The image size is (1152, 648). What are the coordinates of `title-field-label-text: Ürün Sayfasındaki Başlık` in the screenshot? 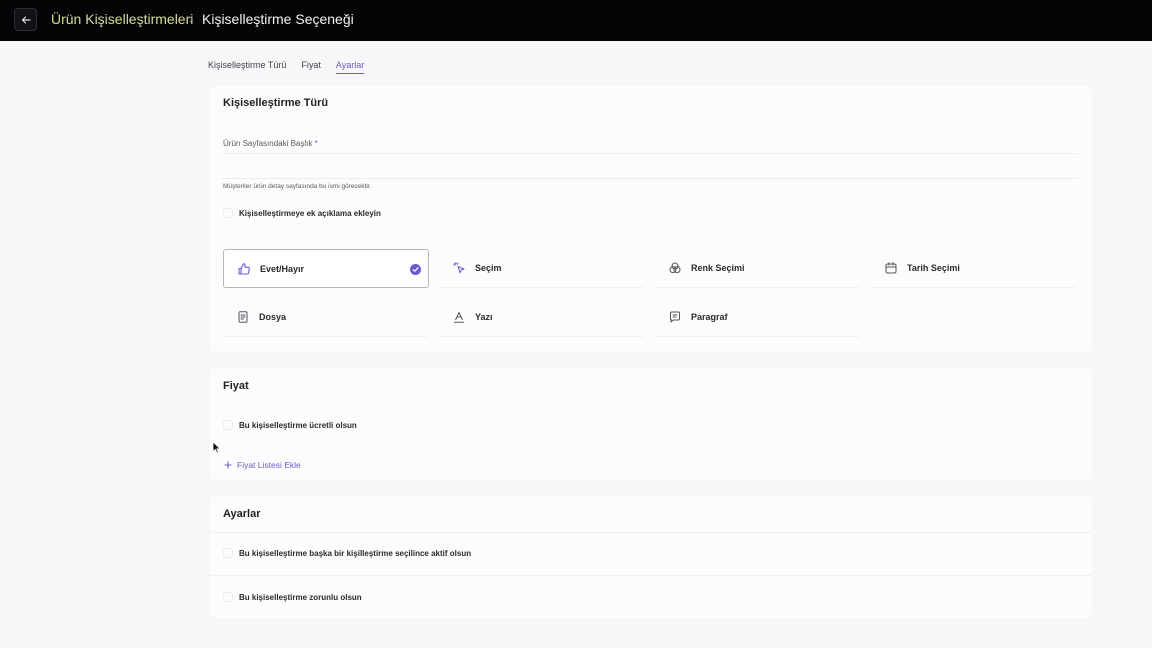 It's located at (268, 143).